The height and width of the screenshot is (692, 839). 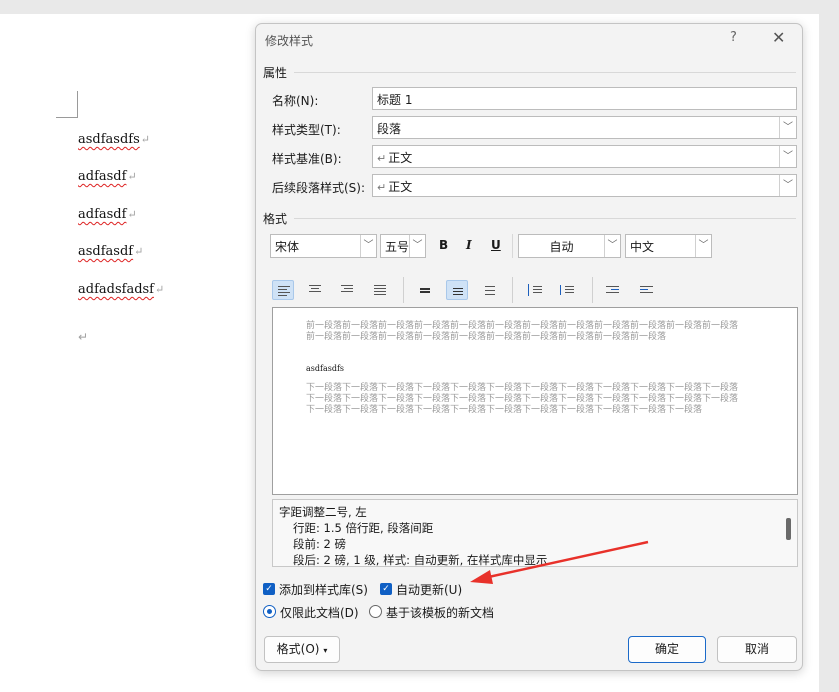 What do you see at coordinates (733, 37) in the screenshot?
I see `help-button: ?` at bounding box center [733, 37].